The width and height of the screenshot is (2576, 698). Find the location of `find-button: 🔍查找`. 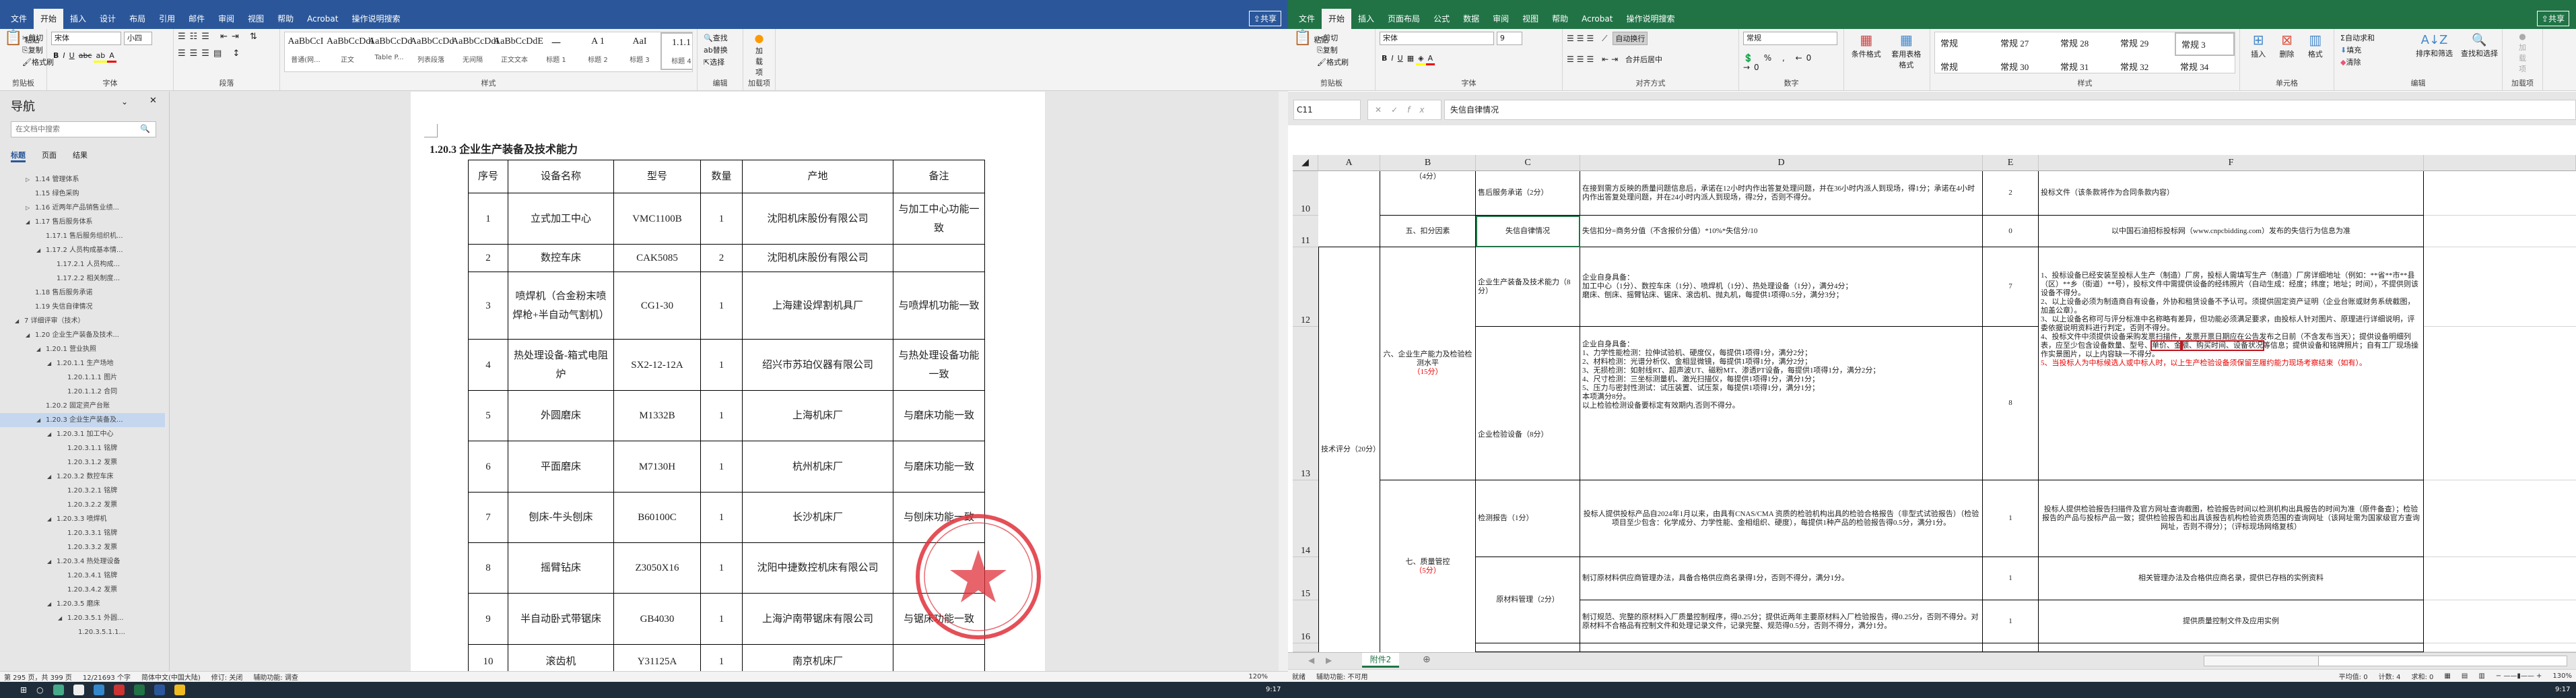

find-button: 🔍查找 is located at coordinates (716, 38).